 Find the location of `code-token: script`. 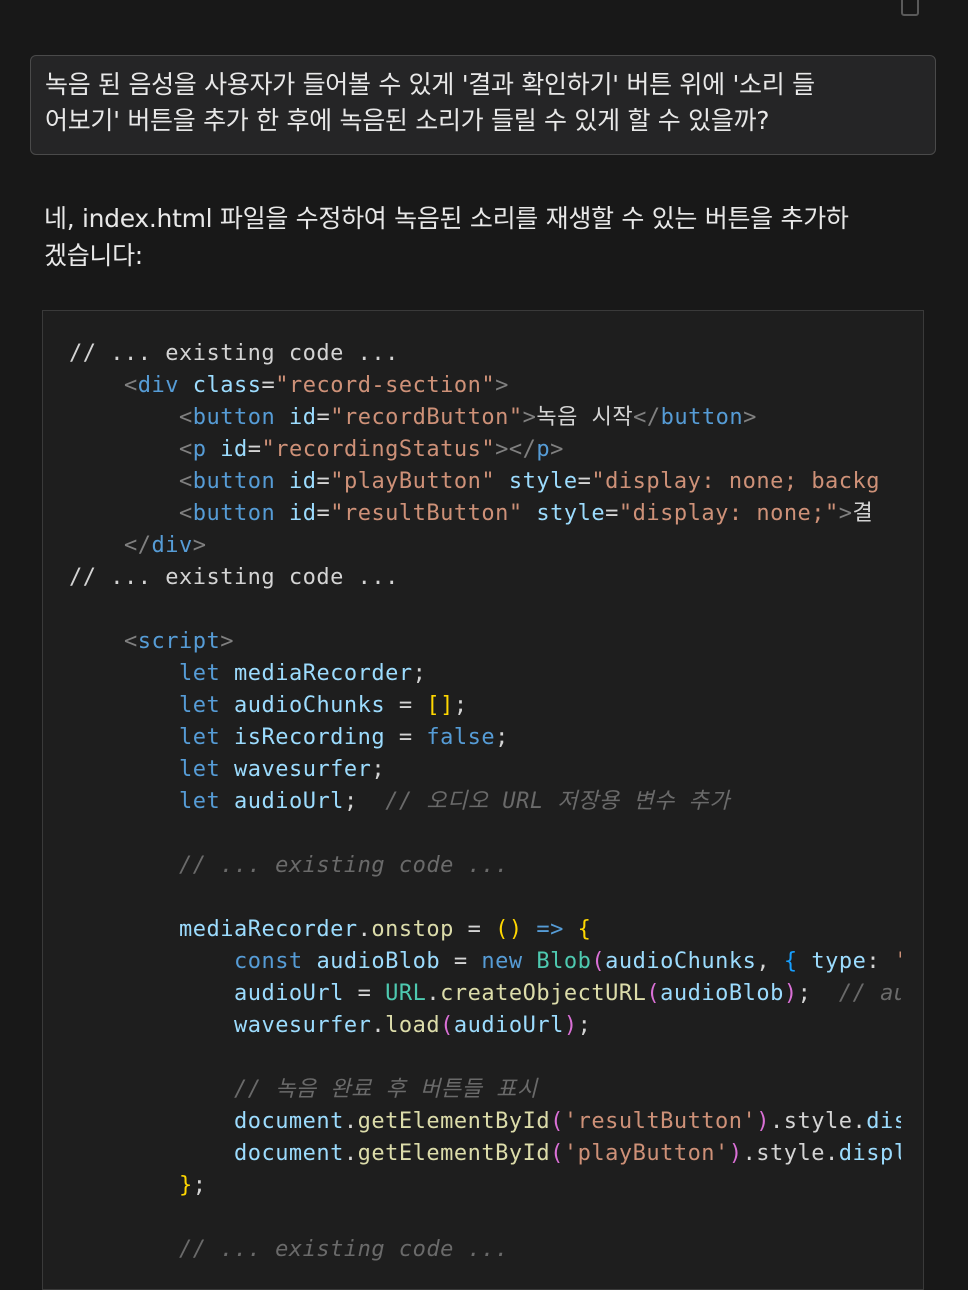

code-token: script is located at coordinates (179, 641).